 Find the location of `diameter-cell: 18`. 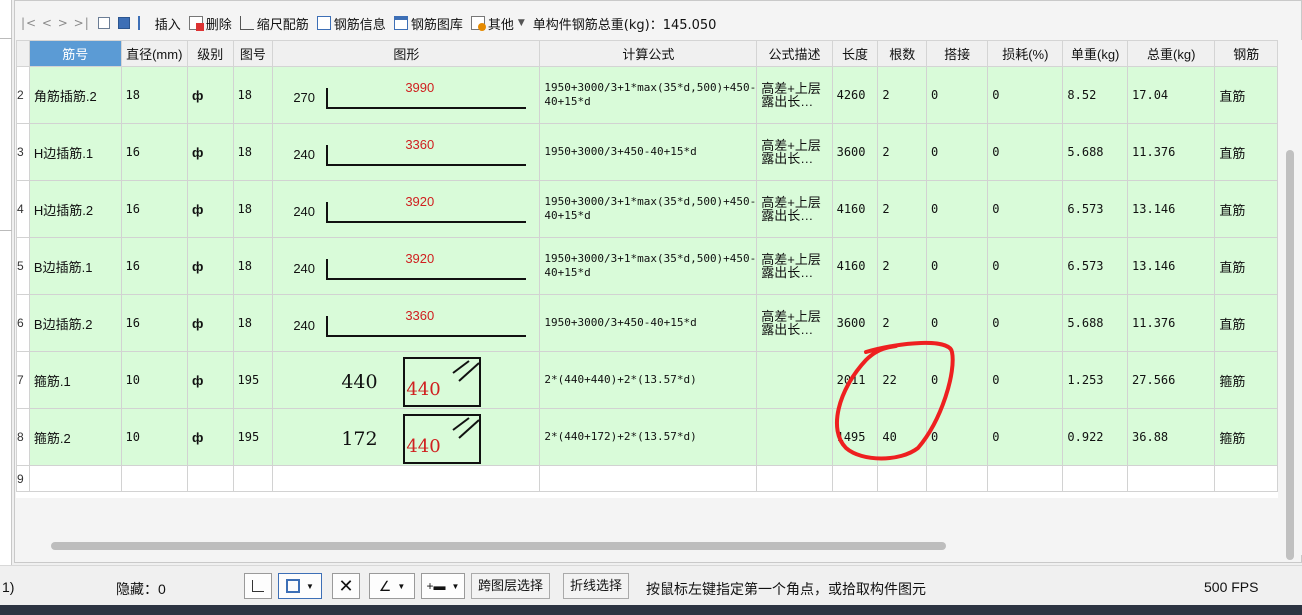

diameter-cell: 18 is located at coordinates (154, 95).